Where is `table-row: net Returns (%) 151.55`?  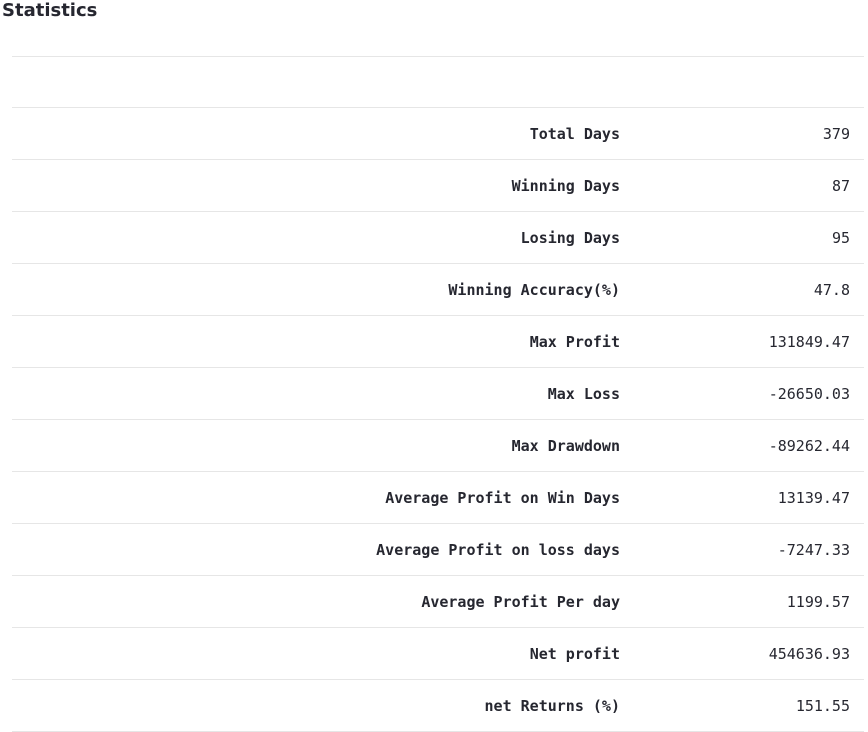
table-row: net Returns (%) 151.55 is located at coordinates (438, 705).